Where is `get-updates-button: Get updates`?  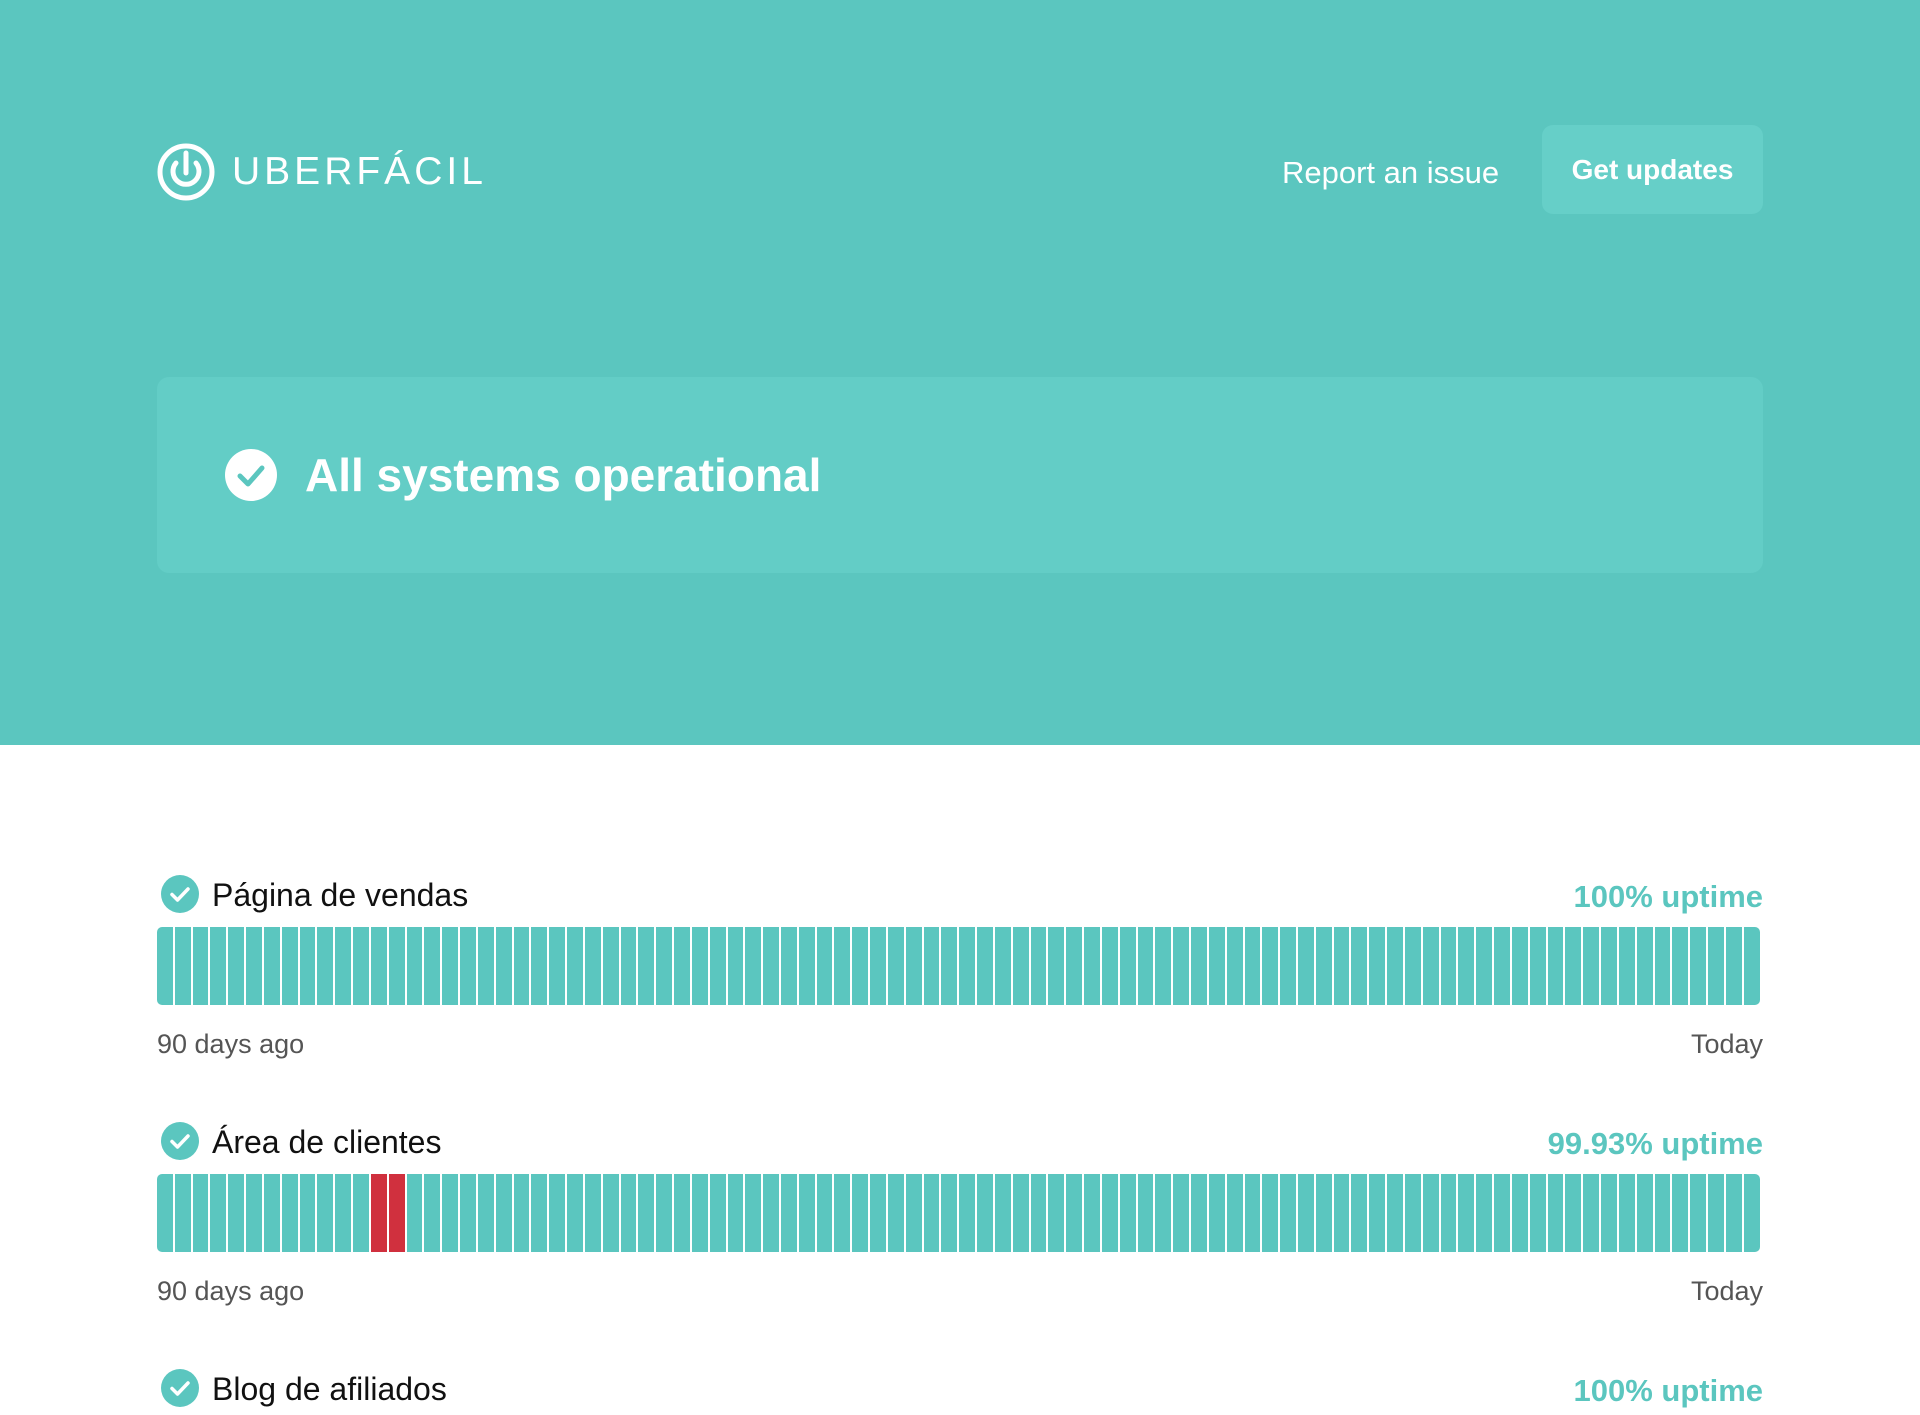 get-updates-button: Get updates is located at coordinates (1652, 169).